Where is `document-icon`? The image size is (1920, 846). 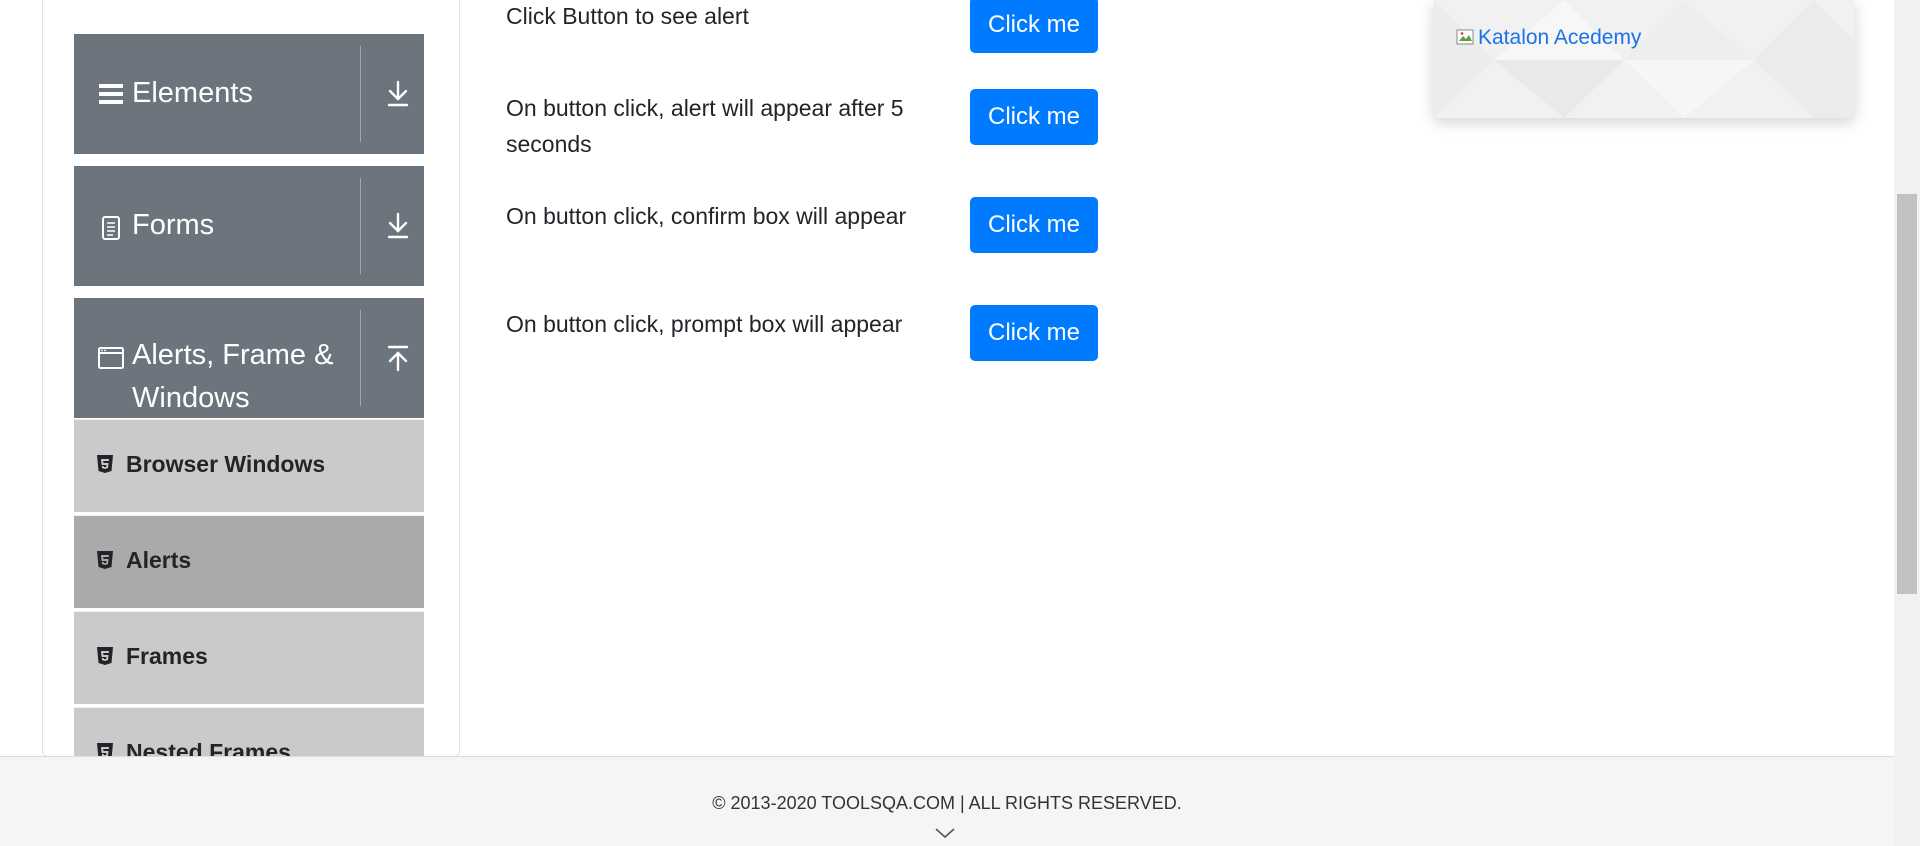 document-icon is located at coordinates (111, 228).